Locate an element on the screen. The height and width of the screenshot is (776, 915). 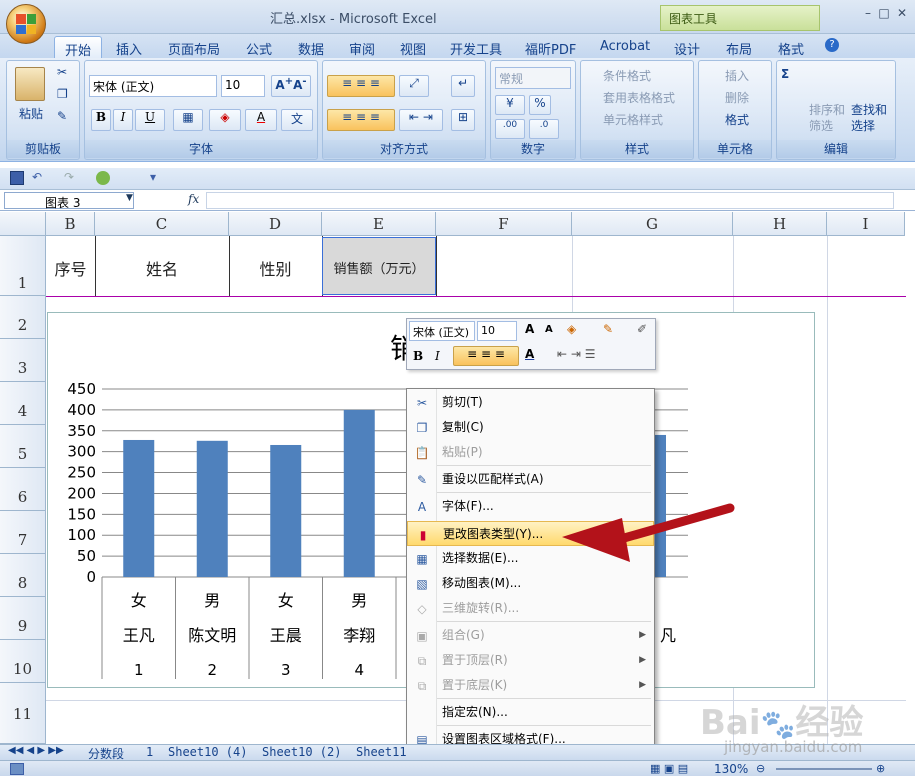
zoom-out-icon: ⊖ is located at coordinates (760, 768).